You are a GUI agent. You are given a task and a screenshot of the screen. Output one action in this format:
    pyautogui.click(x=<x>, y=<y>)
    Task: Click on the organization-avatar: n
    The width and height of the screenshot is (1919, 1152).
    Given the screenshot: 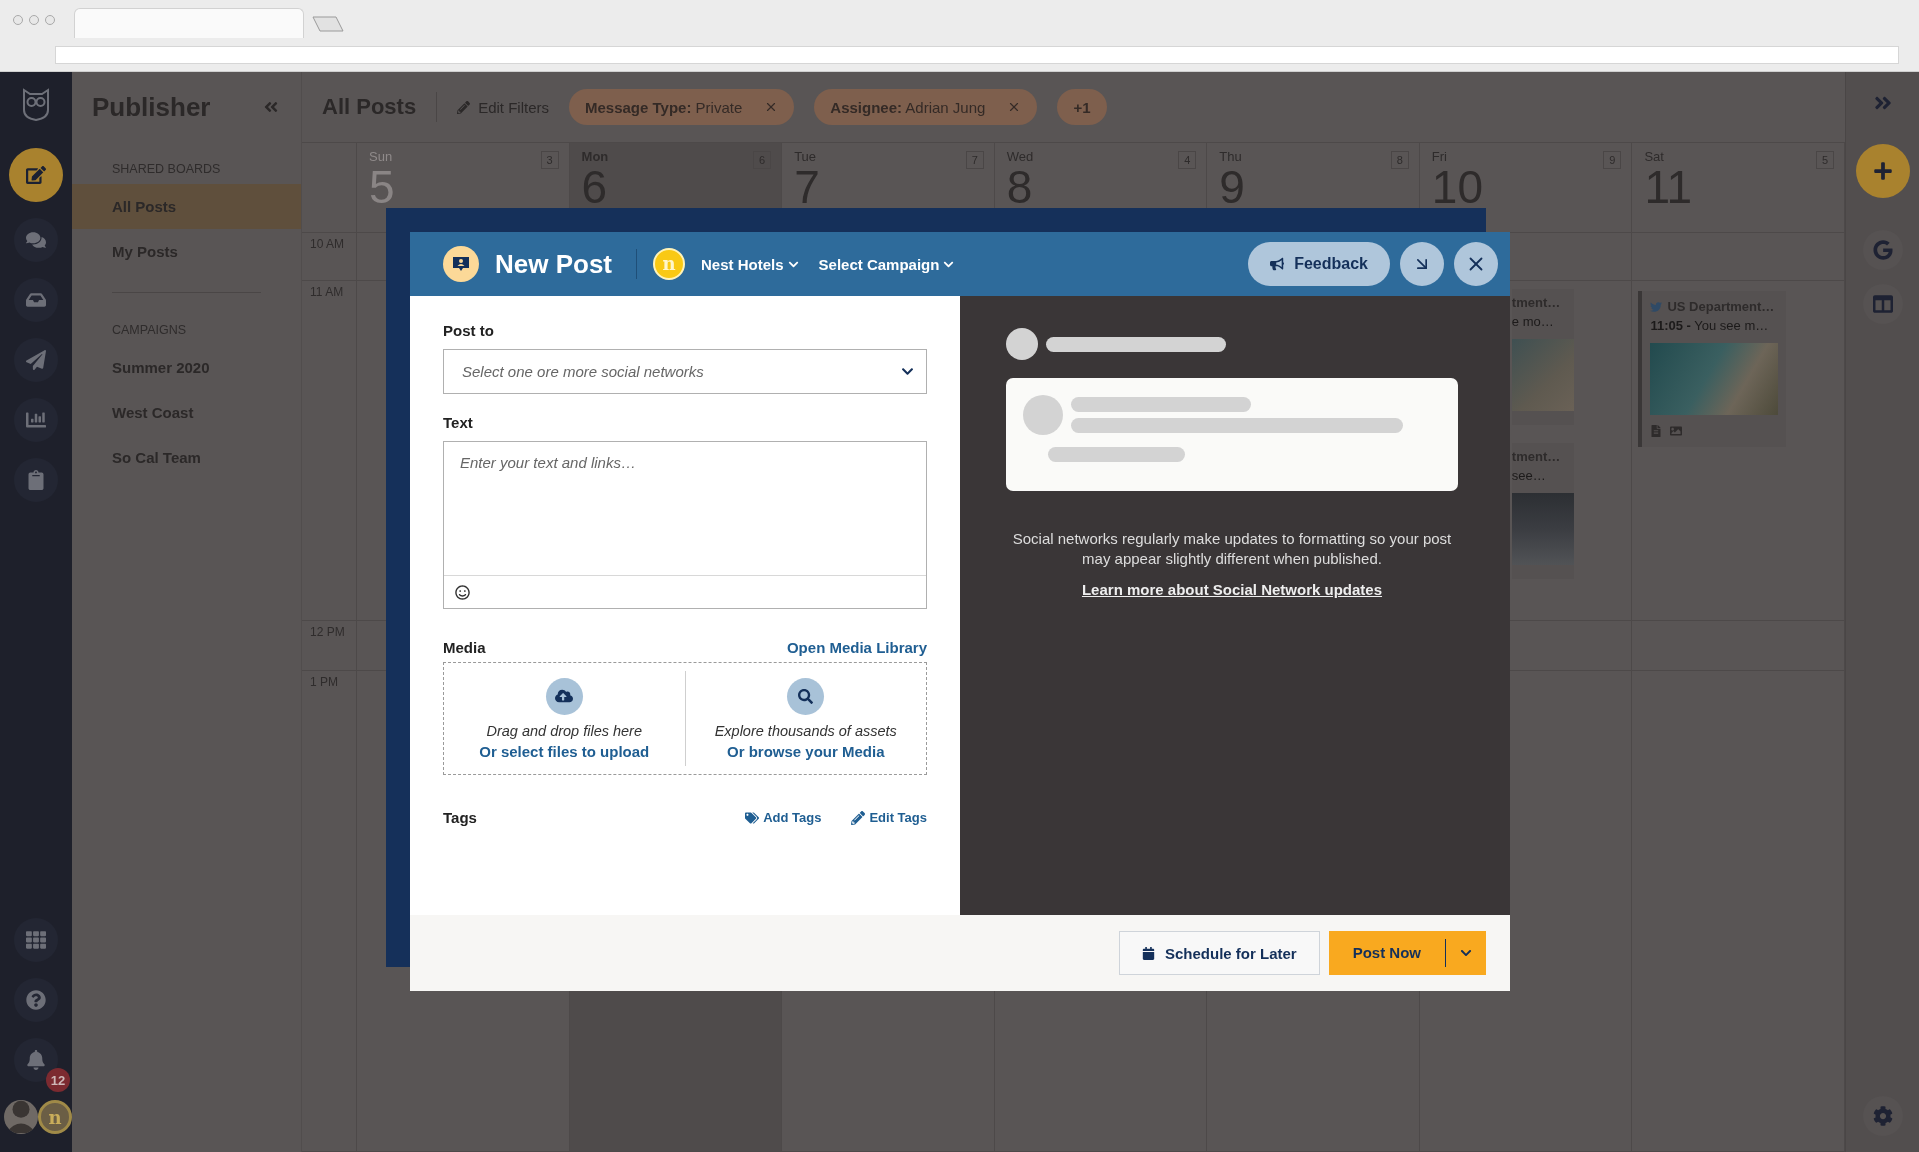 What is the action you would take?
    pyautogui.click(x=55, y=1117)
    